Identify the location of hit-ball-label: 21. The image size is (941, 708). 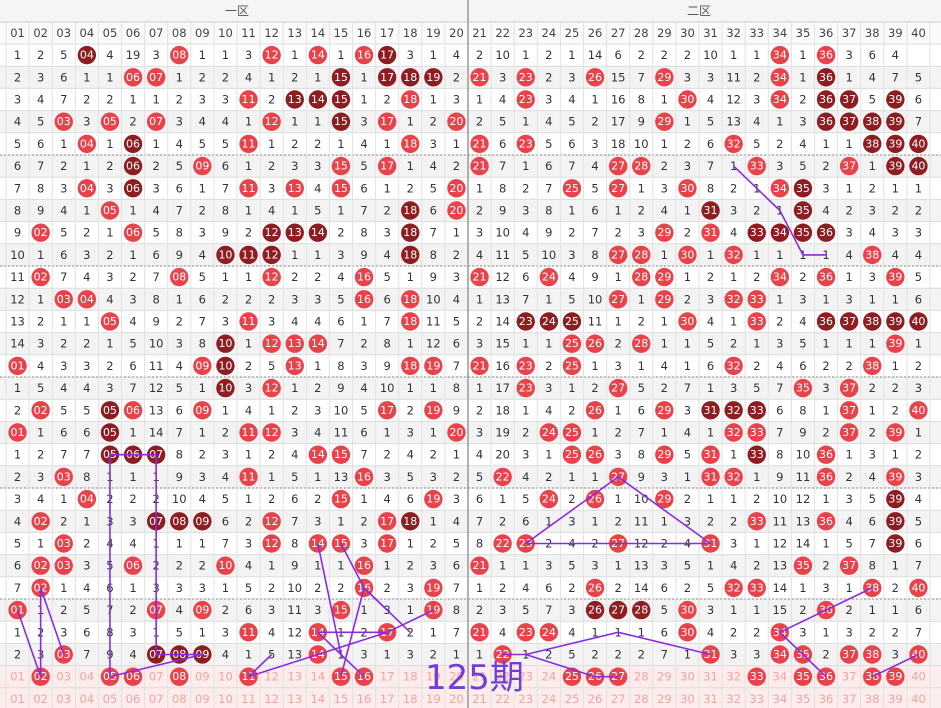
(480, 143).